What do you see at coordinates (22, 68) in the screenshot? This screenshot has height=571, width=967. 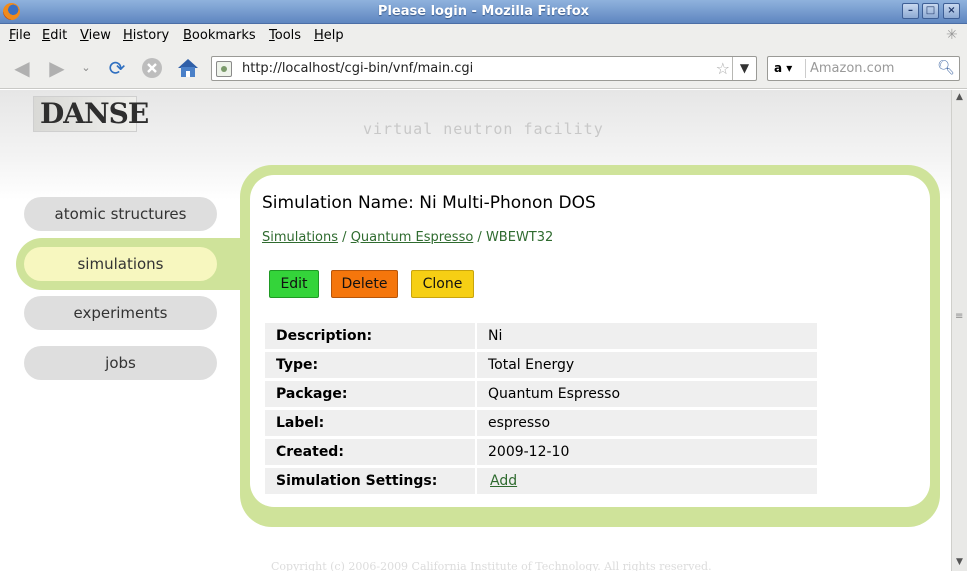 I see `back-icon: ◀` at bounding box center [22, 68].